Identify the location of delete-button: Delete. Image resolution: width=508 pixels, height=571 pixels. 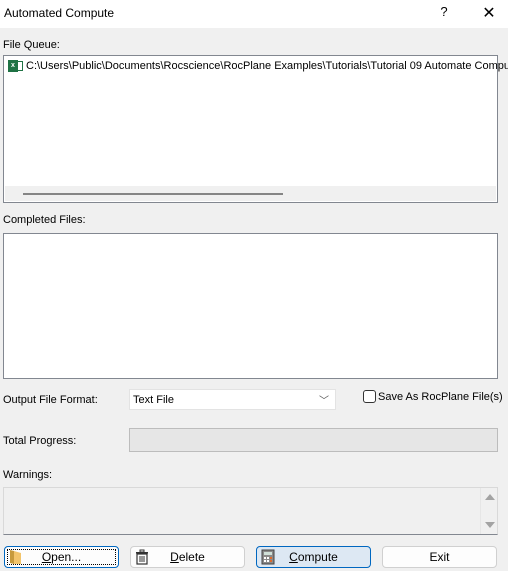
(187, 557).